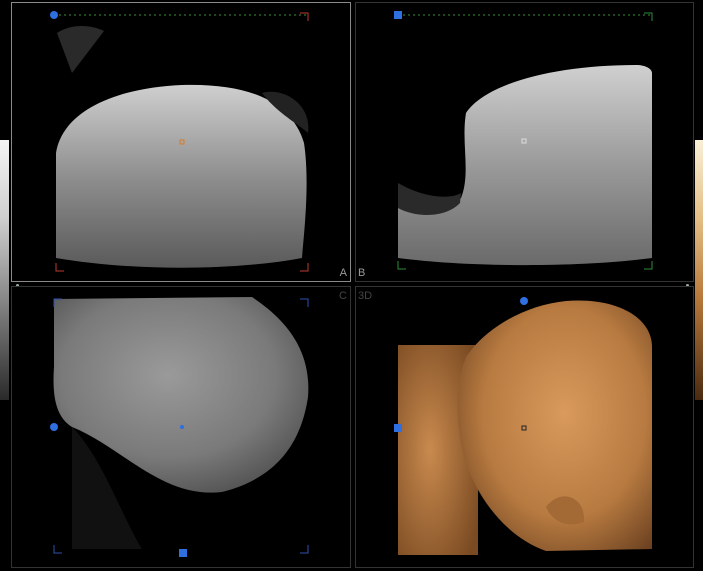 The height and width of the screenshot is (571, 703). What do you see at coordinates (4, 270) in the screenshot?
I see `greyscale-colorbar` at bounding box center [4, 270].